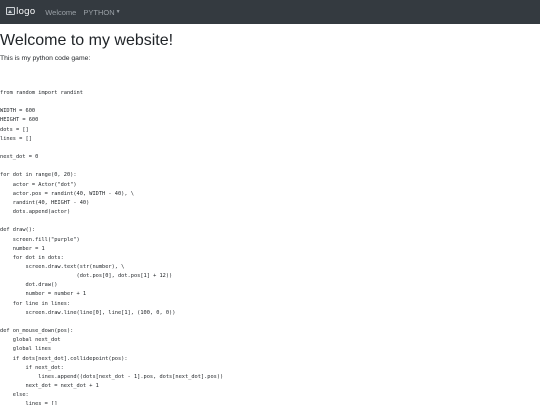  What do you see at coordinates (10, 10) in the screenshot?
I see `broken-image-icon` at bounding box center [10, 10].